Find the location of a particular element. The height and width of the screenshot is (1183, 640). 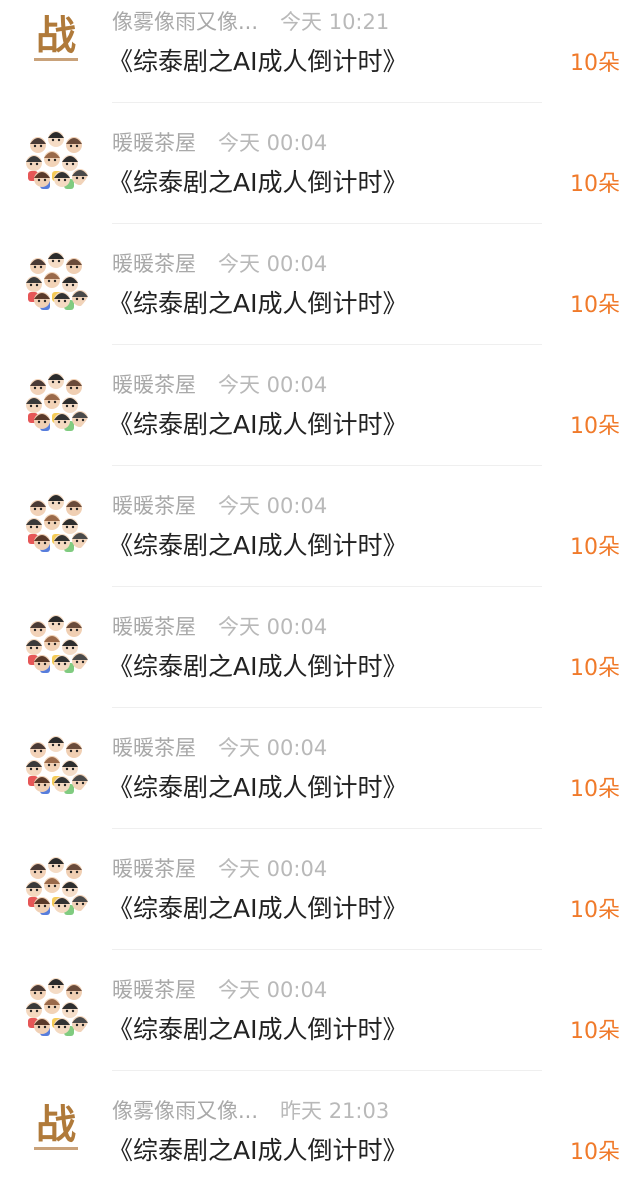

record-meta: 像雾像雨又像... 今天 10:21 is located at coordinates (250, 22).